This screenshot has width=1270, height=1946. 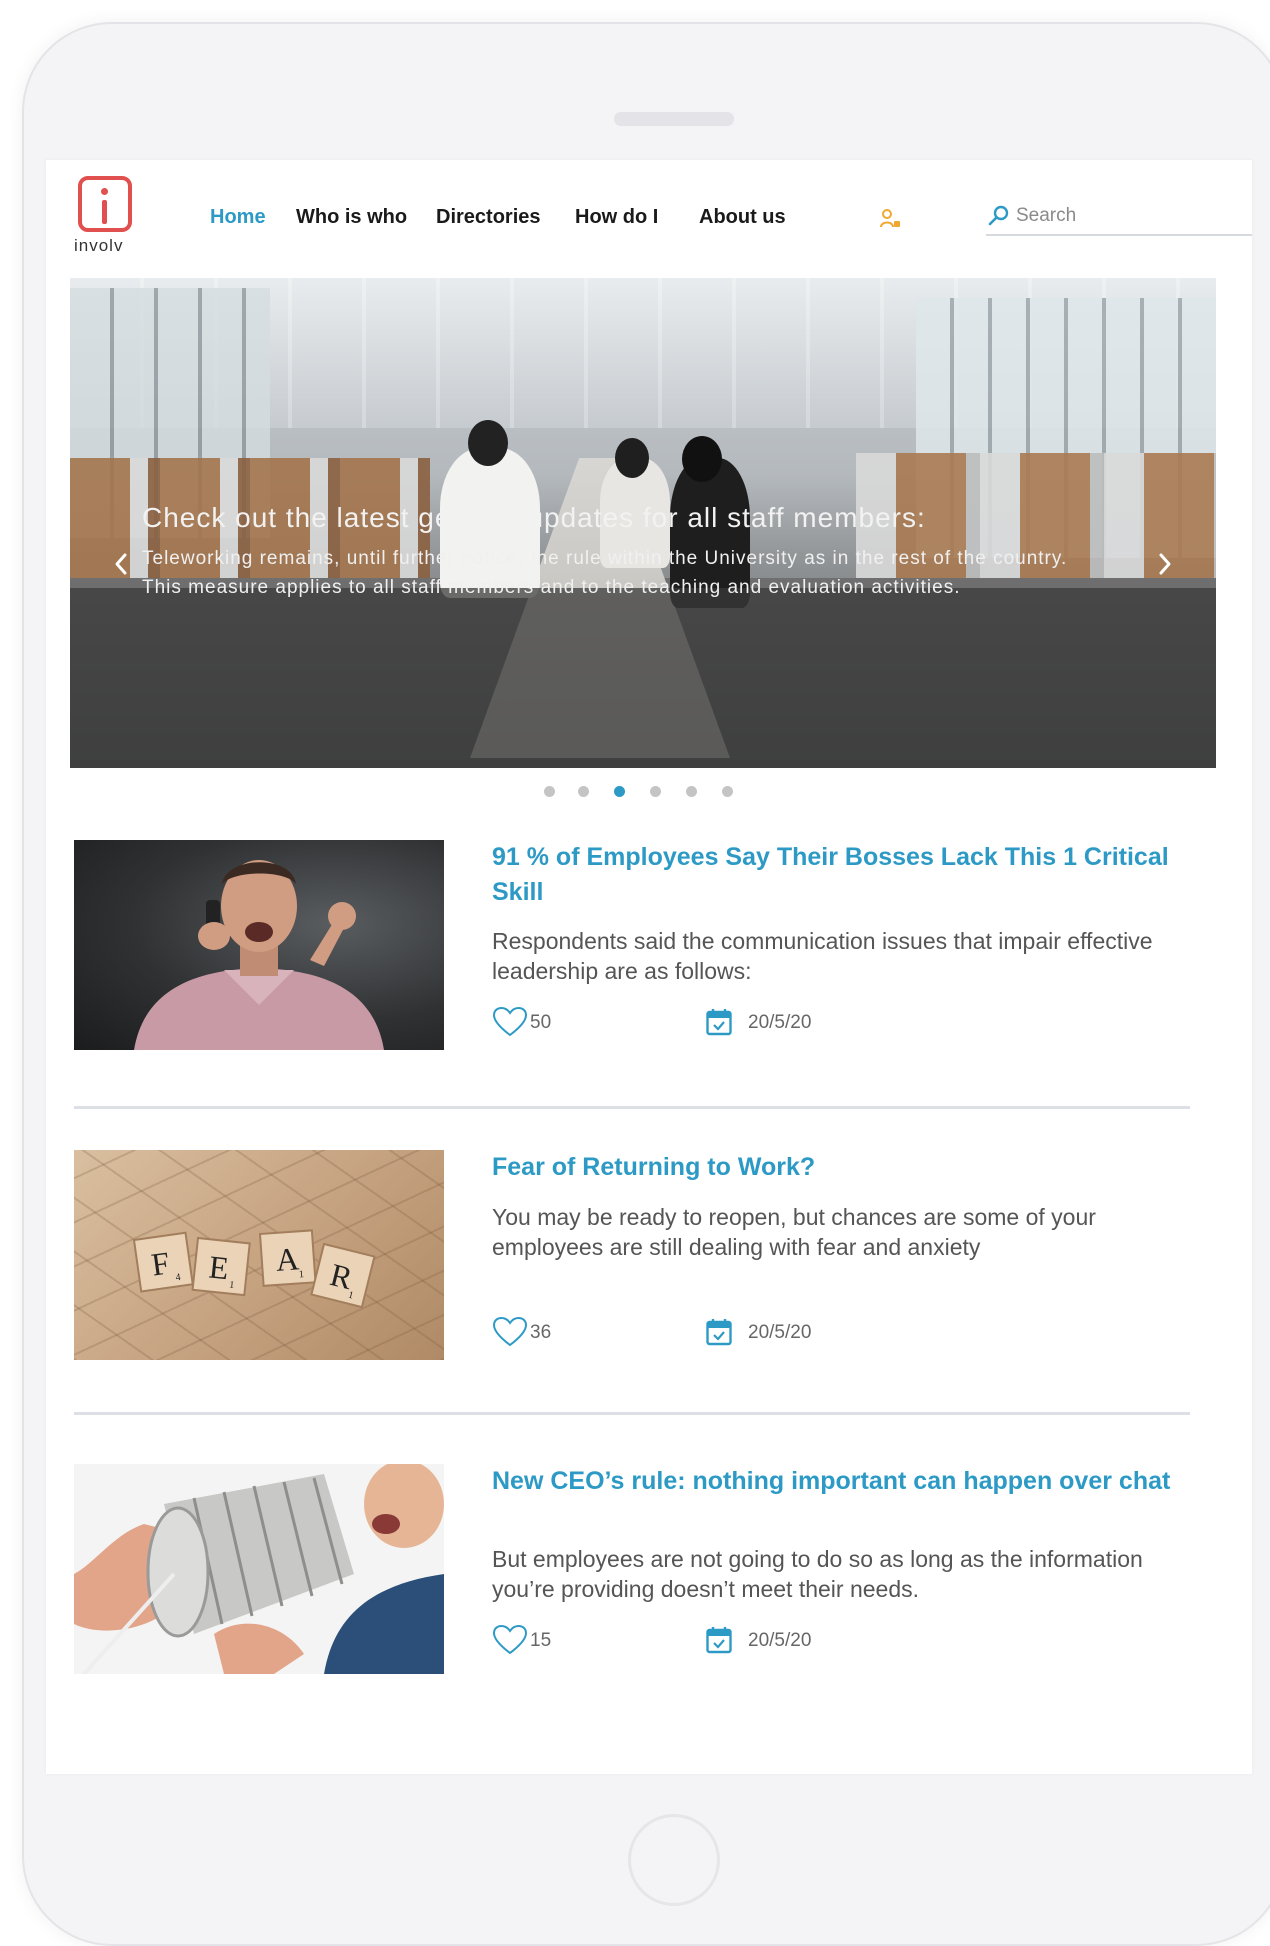 I want to click on nav-item-who-is-who: Who is who, so click(x=351, y=217).